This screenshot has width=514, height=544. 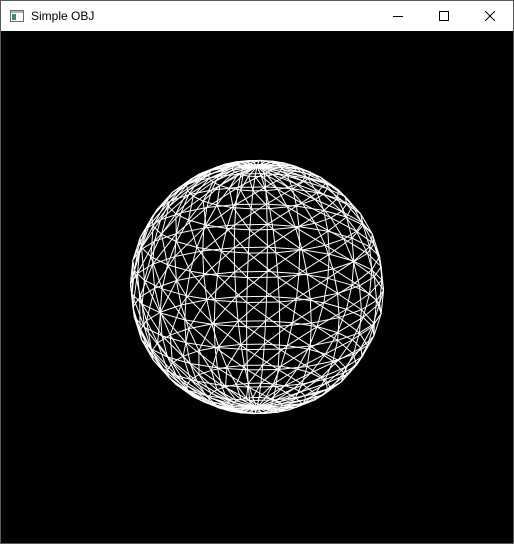 I want to click on maximize-icon, so click(x=444, y=16).